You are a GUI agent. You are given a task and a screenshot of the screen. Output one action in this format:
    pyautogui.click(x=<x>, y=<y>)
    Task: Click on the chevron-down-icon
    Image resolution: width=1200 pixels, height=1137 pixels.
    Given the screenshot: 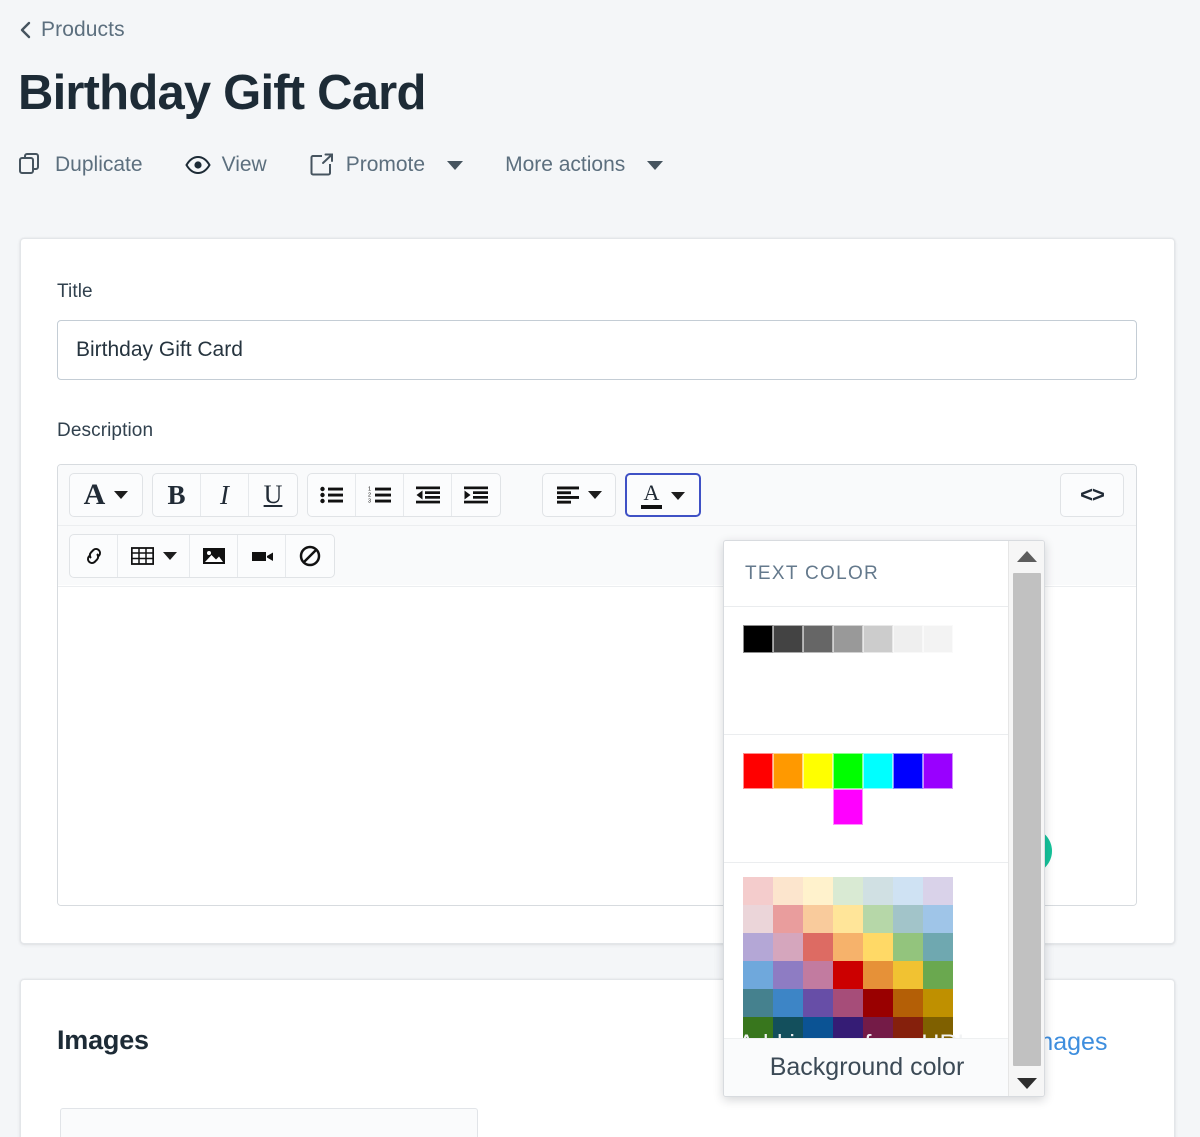 What is the action you would take?
    pyautogui.click(x=594, y=495)
    